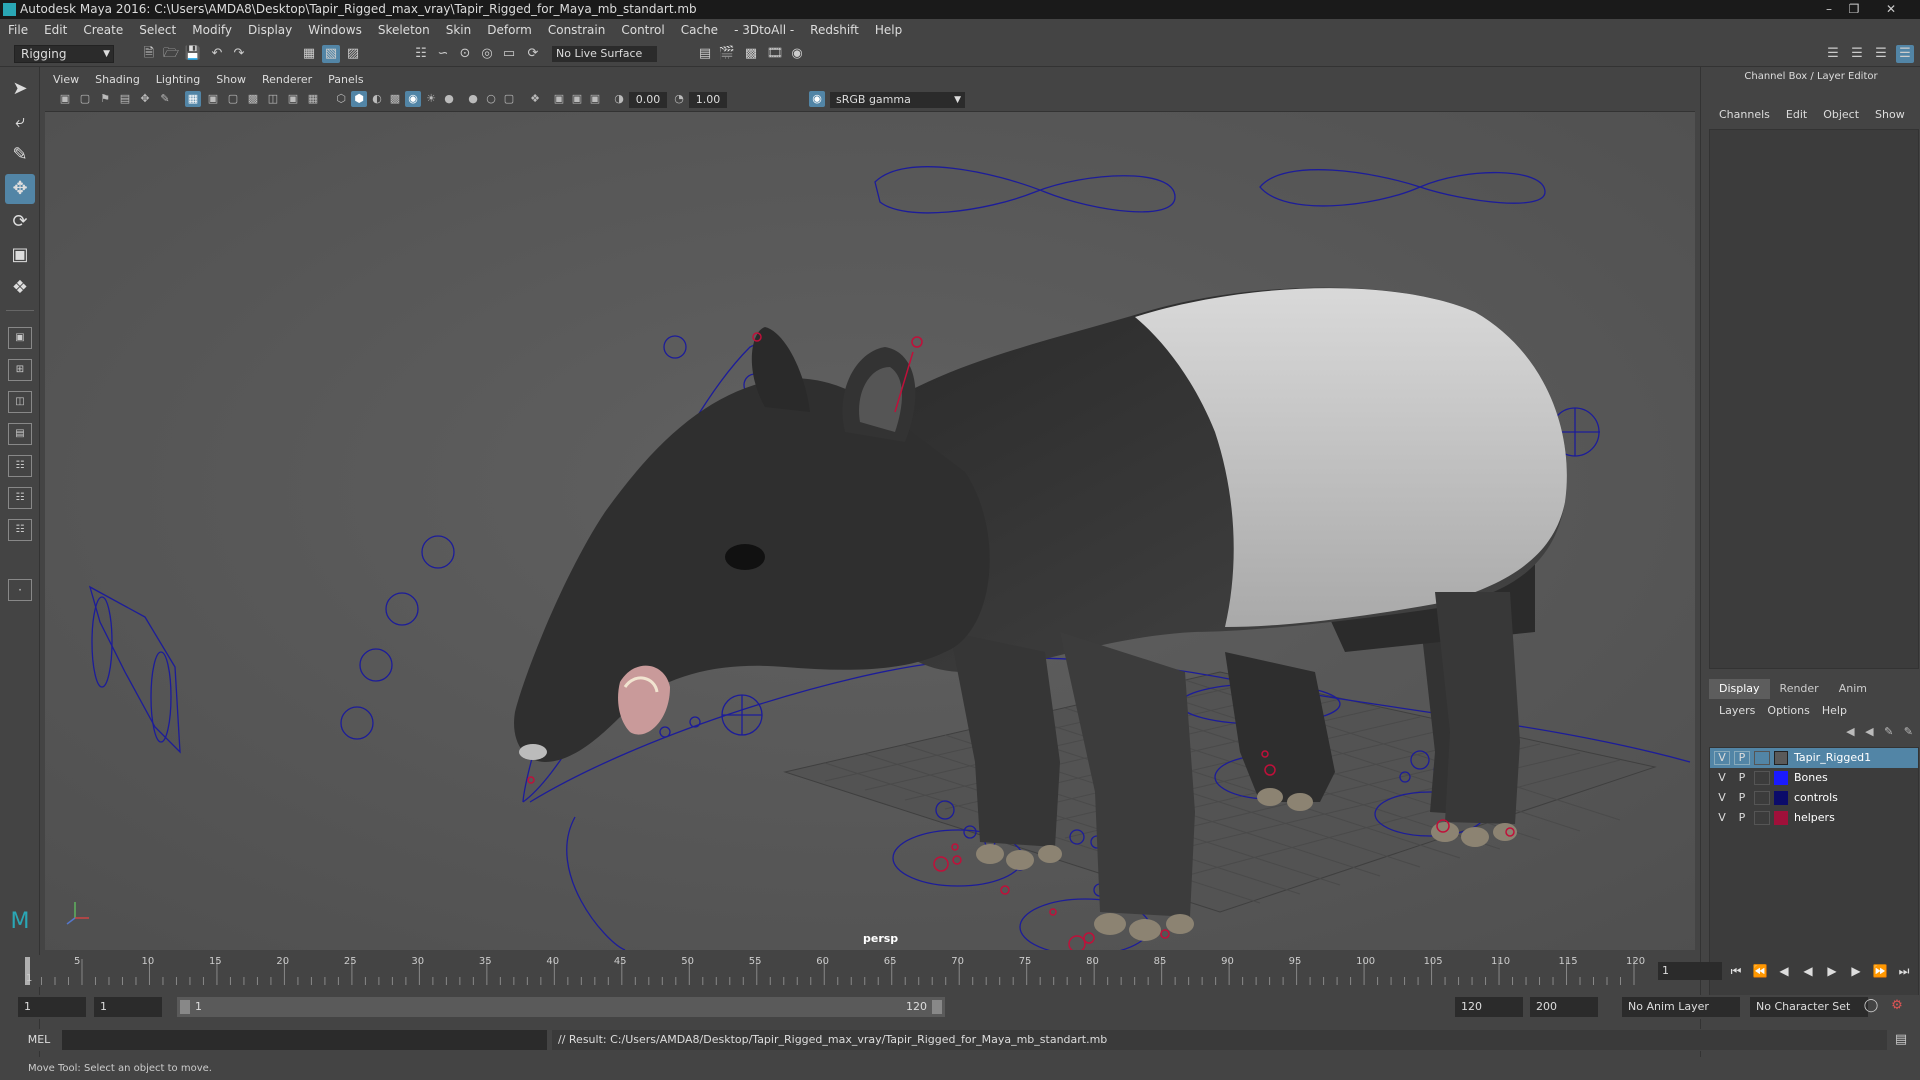 The image size is (1920, 1080). Describe the element at coordinates (313, 99) in the screenshot. I see `safe-title-icon: ▦` at that location.